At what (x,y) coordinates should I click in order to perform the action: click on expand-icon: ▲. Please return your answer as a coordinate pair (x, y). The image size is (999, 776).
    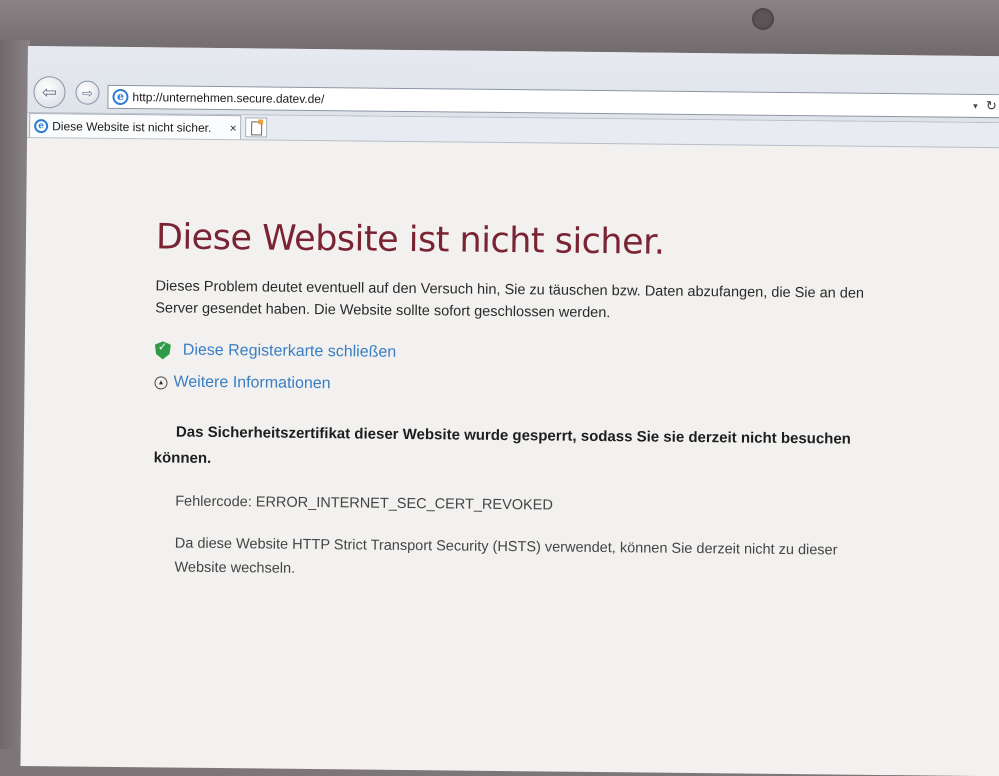
    Looking at the image, I should click on (161, 382).